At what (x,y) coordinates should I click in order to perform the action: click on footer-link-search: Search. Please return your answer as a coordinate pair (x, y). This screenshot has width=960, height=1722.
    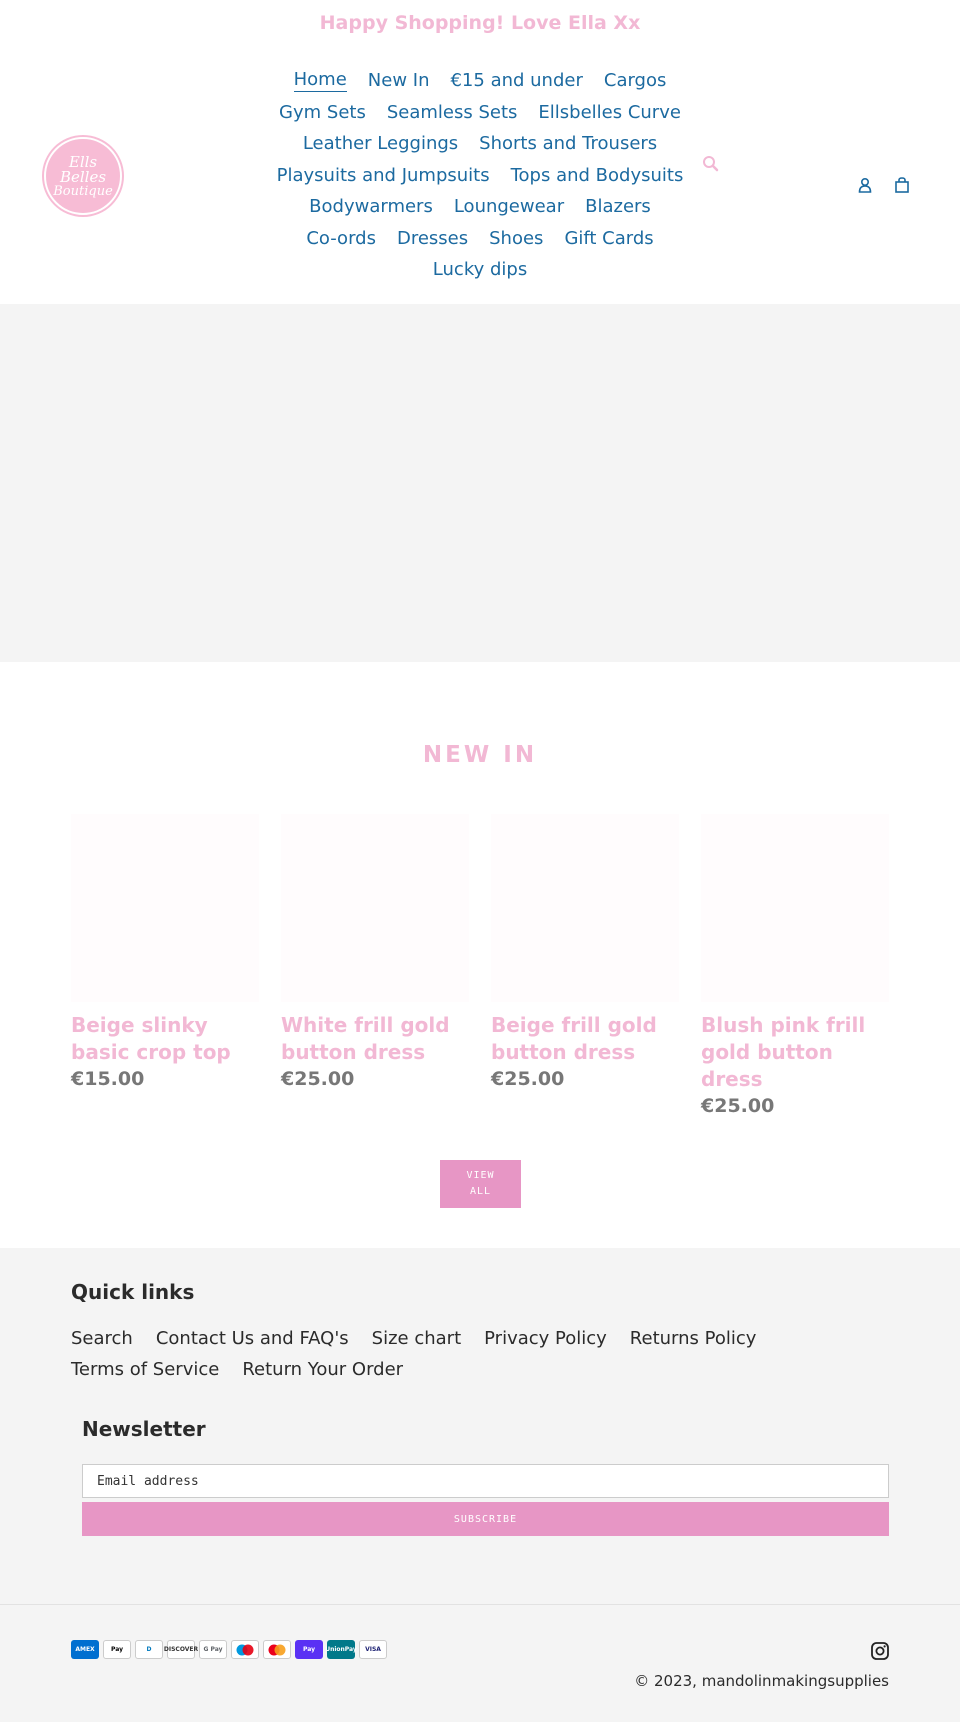
    Looking at the image, I should click on (102, 1338).